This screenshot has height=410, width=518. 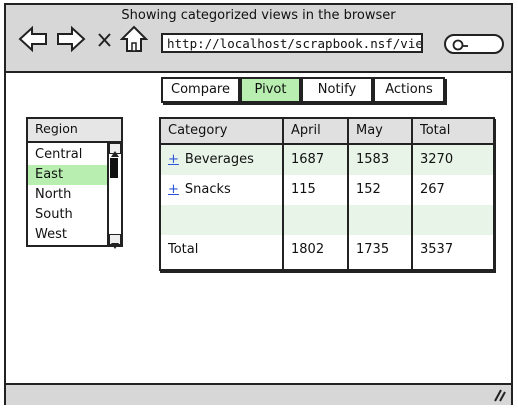 What do you see at coordinates (373, 159) in the screenshot?
I see `may-cell: 1583` at bounding box center [373, 159].